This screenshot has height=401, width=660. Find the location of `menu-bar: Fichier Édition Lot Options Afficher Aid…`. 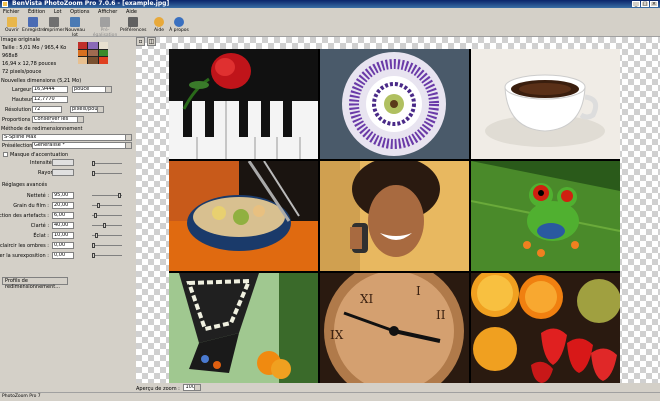

menu-bar: Fichier Édition Lot Options Afficher Aid… is located at coordinates (330, 12).